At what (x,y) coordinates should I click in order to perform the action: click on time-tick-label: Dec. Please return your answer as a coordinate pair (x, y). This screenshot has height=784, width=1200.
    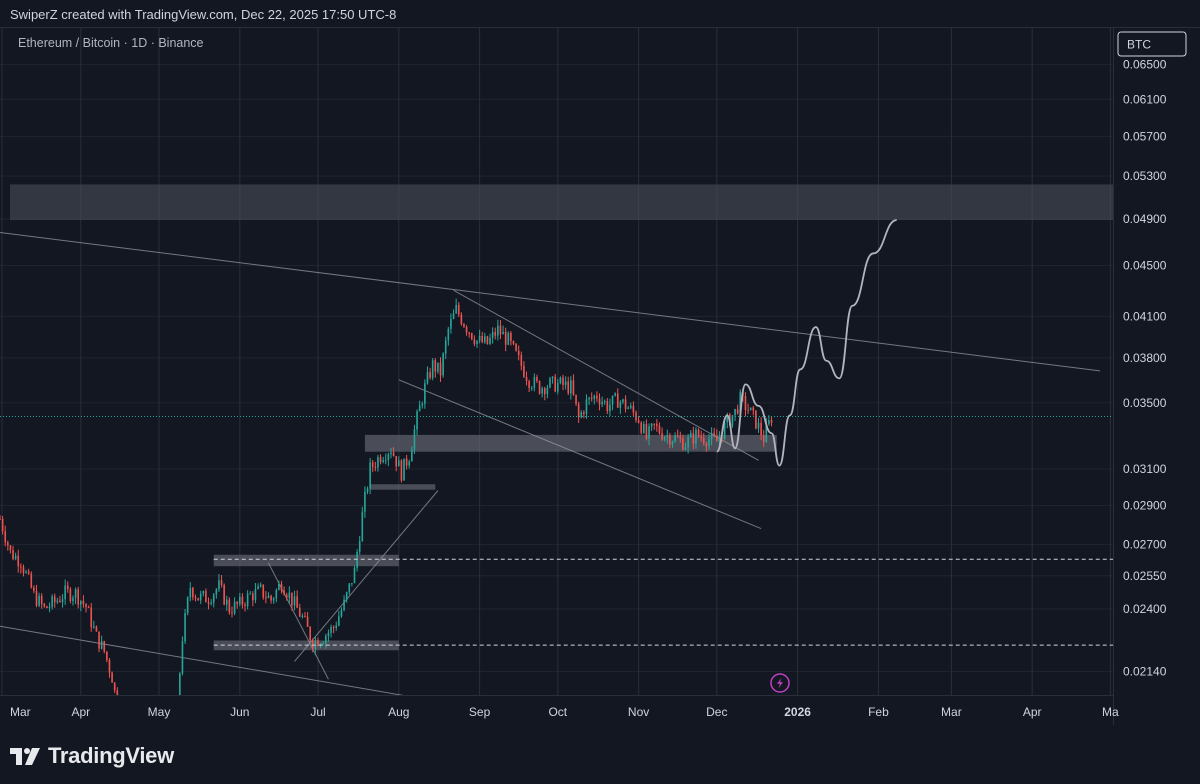
    Looking at the image, I should click on (716, 712).